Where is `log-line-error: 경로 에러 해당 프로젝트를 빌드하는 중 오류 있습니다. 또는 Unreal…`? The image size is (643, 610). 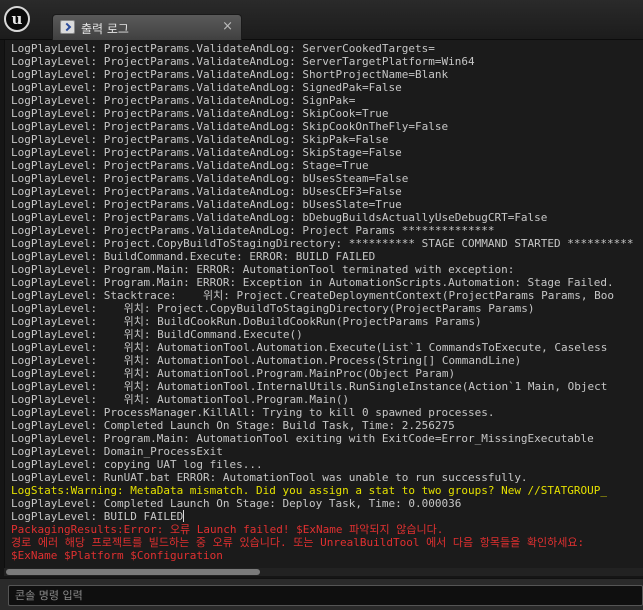 log-line-error: 경로 에러 해당 프로젝트를 빌드하는 중 오류 있습니다. 또는 Unreal… is located at coordinates (298, 542).